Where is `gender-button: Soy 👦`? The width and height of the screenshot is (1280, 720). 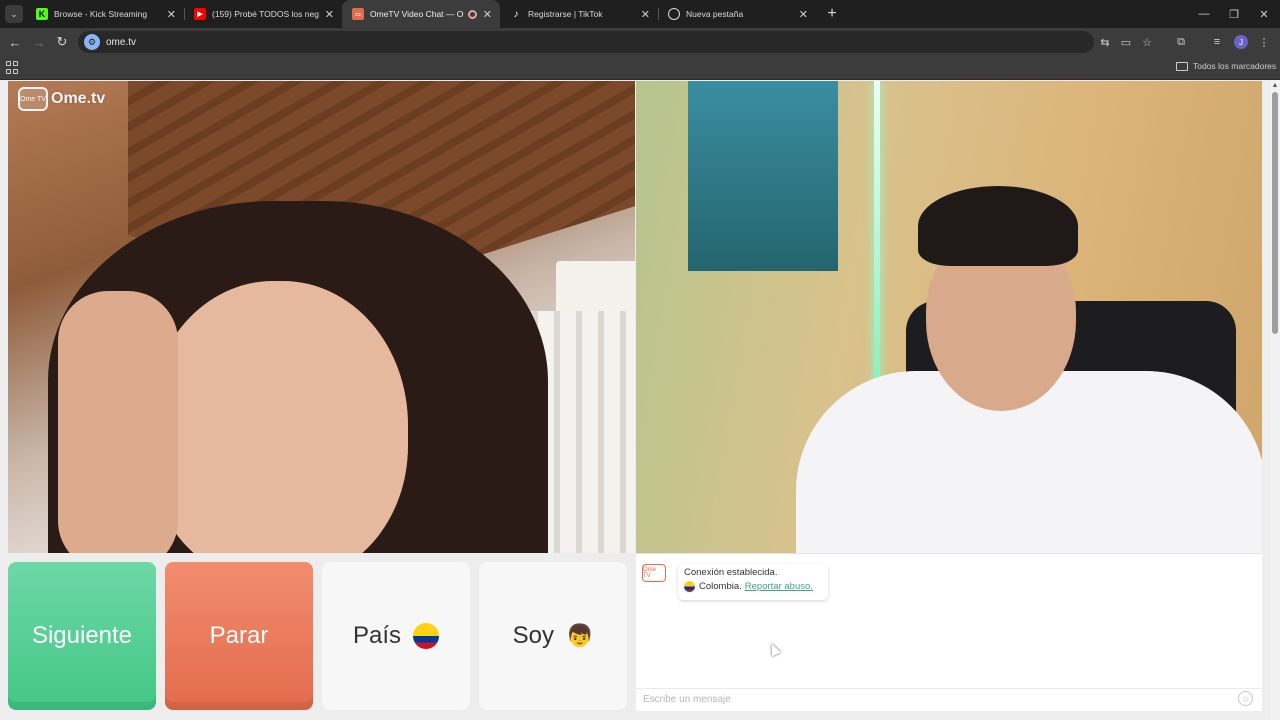 gender-button: Soy 👦 is located at coordinates (553, 636).